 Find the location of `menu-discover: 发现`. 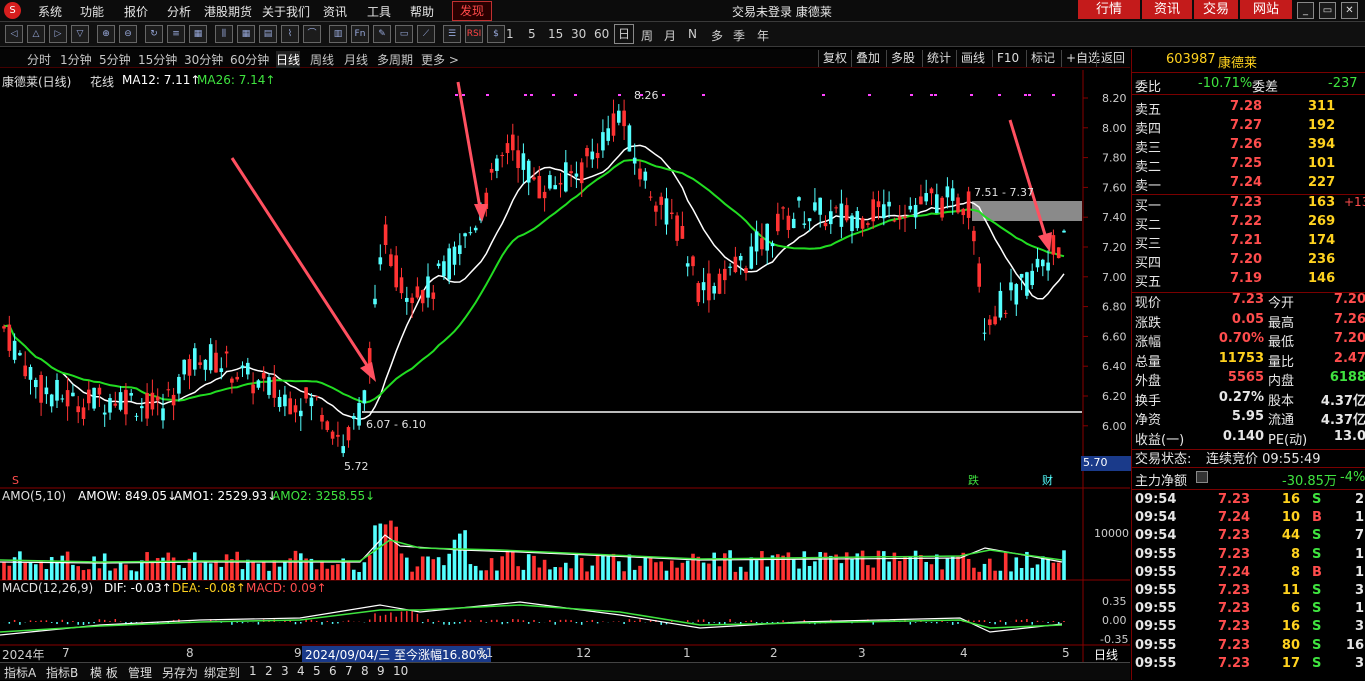

menu-discover: 发现 is located at coordinates (472, 11).